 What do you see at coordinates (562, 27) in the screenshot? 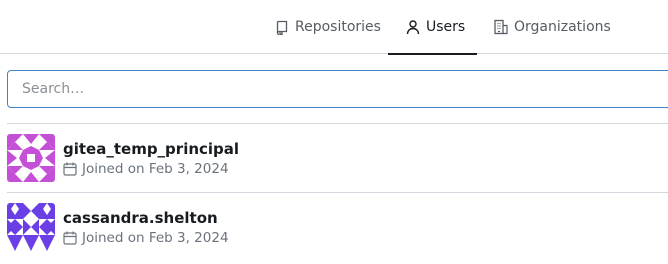
I see `tab-label: Organizations` at bounding box center [562, 27].